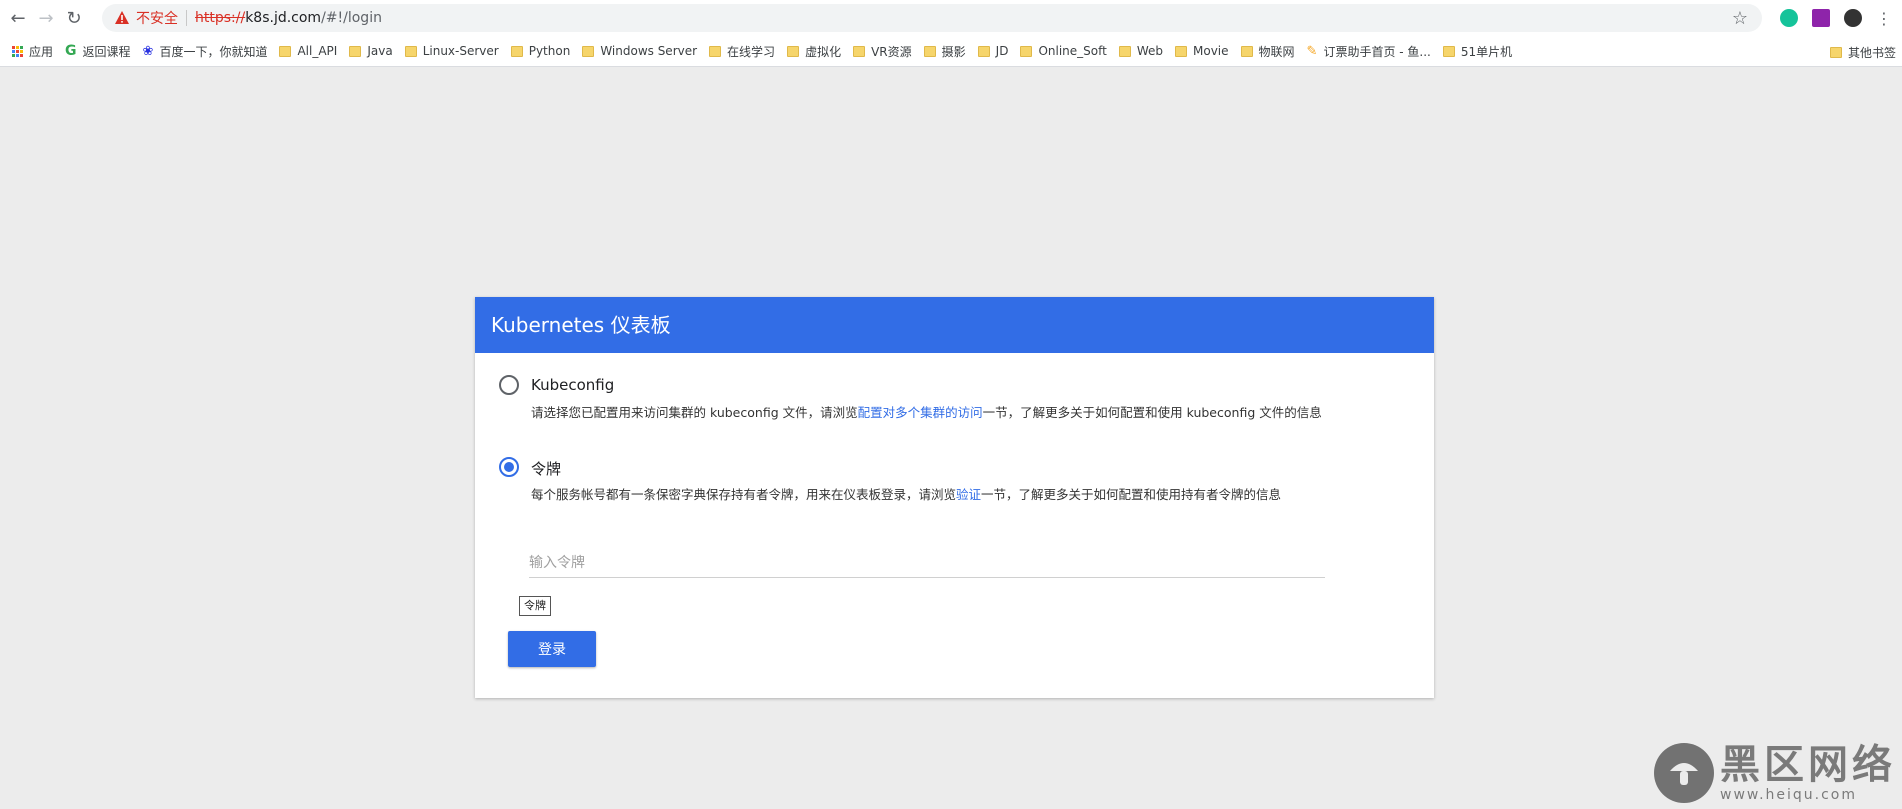 This screenshot has height=809, width=1902. I want to click on bookmark-label: 返回课程, so click(106, 51).